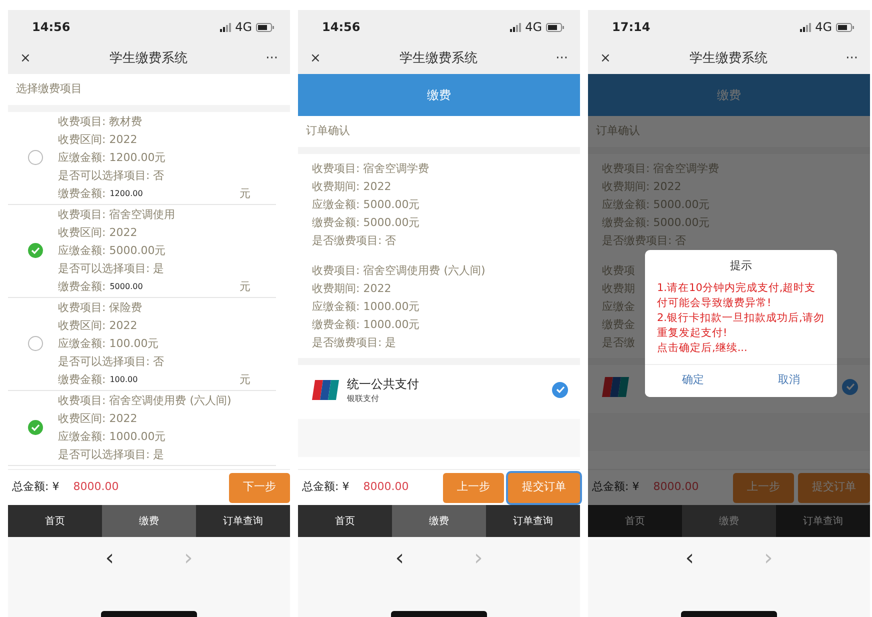 The width and height of the screenshot is (872, 617). Describe the element at coordinates (618, 324) in the screenshot. I see `item-text: 缴费金` at that location.